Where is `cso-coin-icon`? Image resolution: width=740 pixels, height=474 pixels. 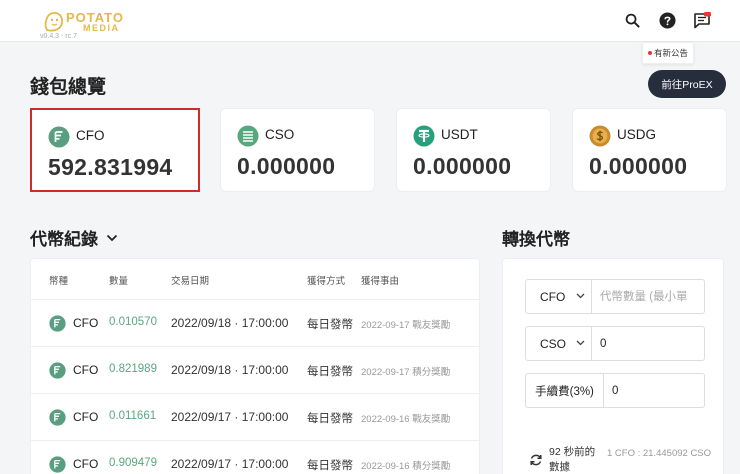
cso-coin-icon is located at coordinates (248, 136).